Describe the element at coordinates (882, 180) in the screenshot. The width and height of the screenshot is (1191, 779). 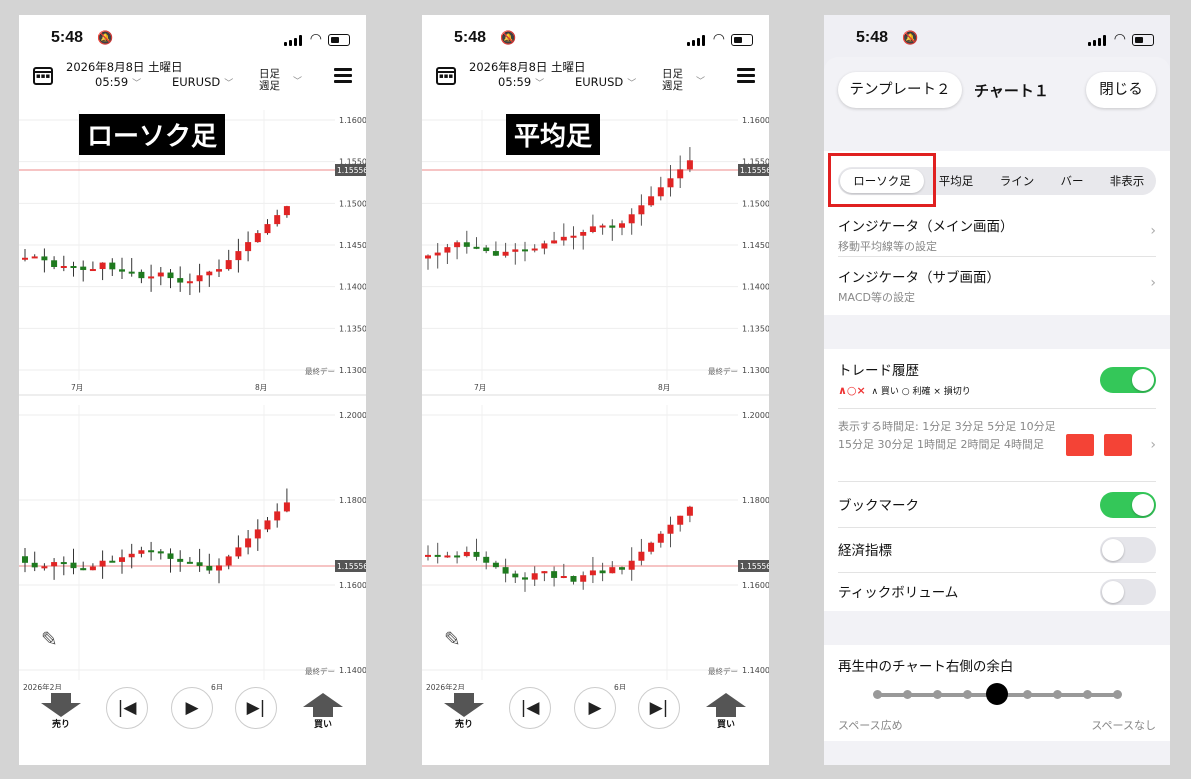
I see `highlight-box` at that location.